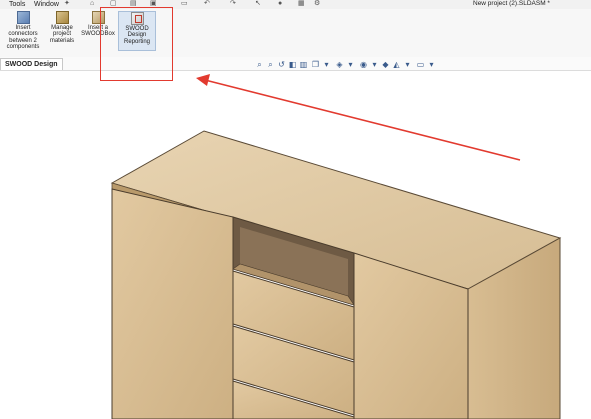  What do you see at coordinates (172, 303) in the screenshot?
I see `cabinet-left-door` at bounding box center [172, 303].